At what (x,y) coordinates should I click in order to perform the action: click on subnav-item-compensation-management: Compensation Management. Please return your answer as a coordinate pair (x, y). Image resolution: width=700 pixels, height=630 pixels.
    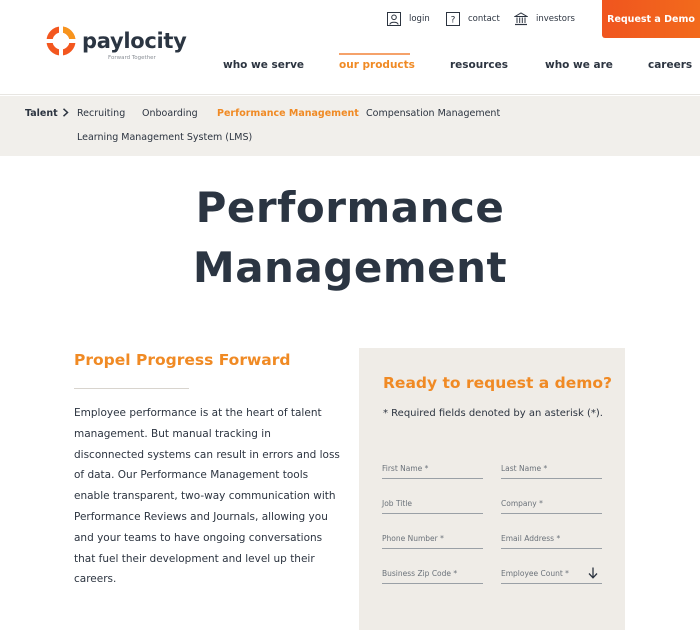
    Looking at the image, I should click on (433, 113).